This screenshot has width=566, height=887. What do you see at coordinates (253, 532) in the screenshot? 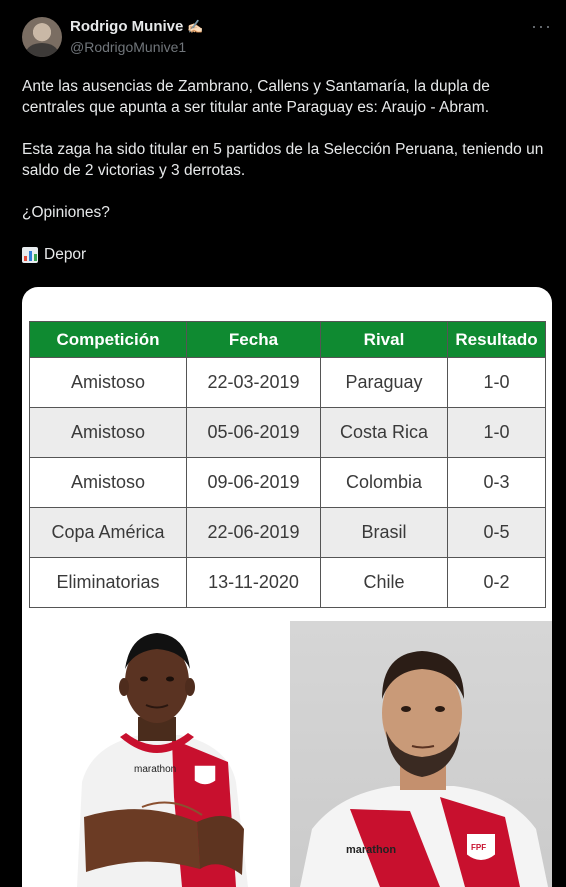
I see `table-cell: 22-06-2019` at bounding box center [253, 532].